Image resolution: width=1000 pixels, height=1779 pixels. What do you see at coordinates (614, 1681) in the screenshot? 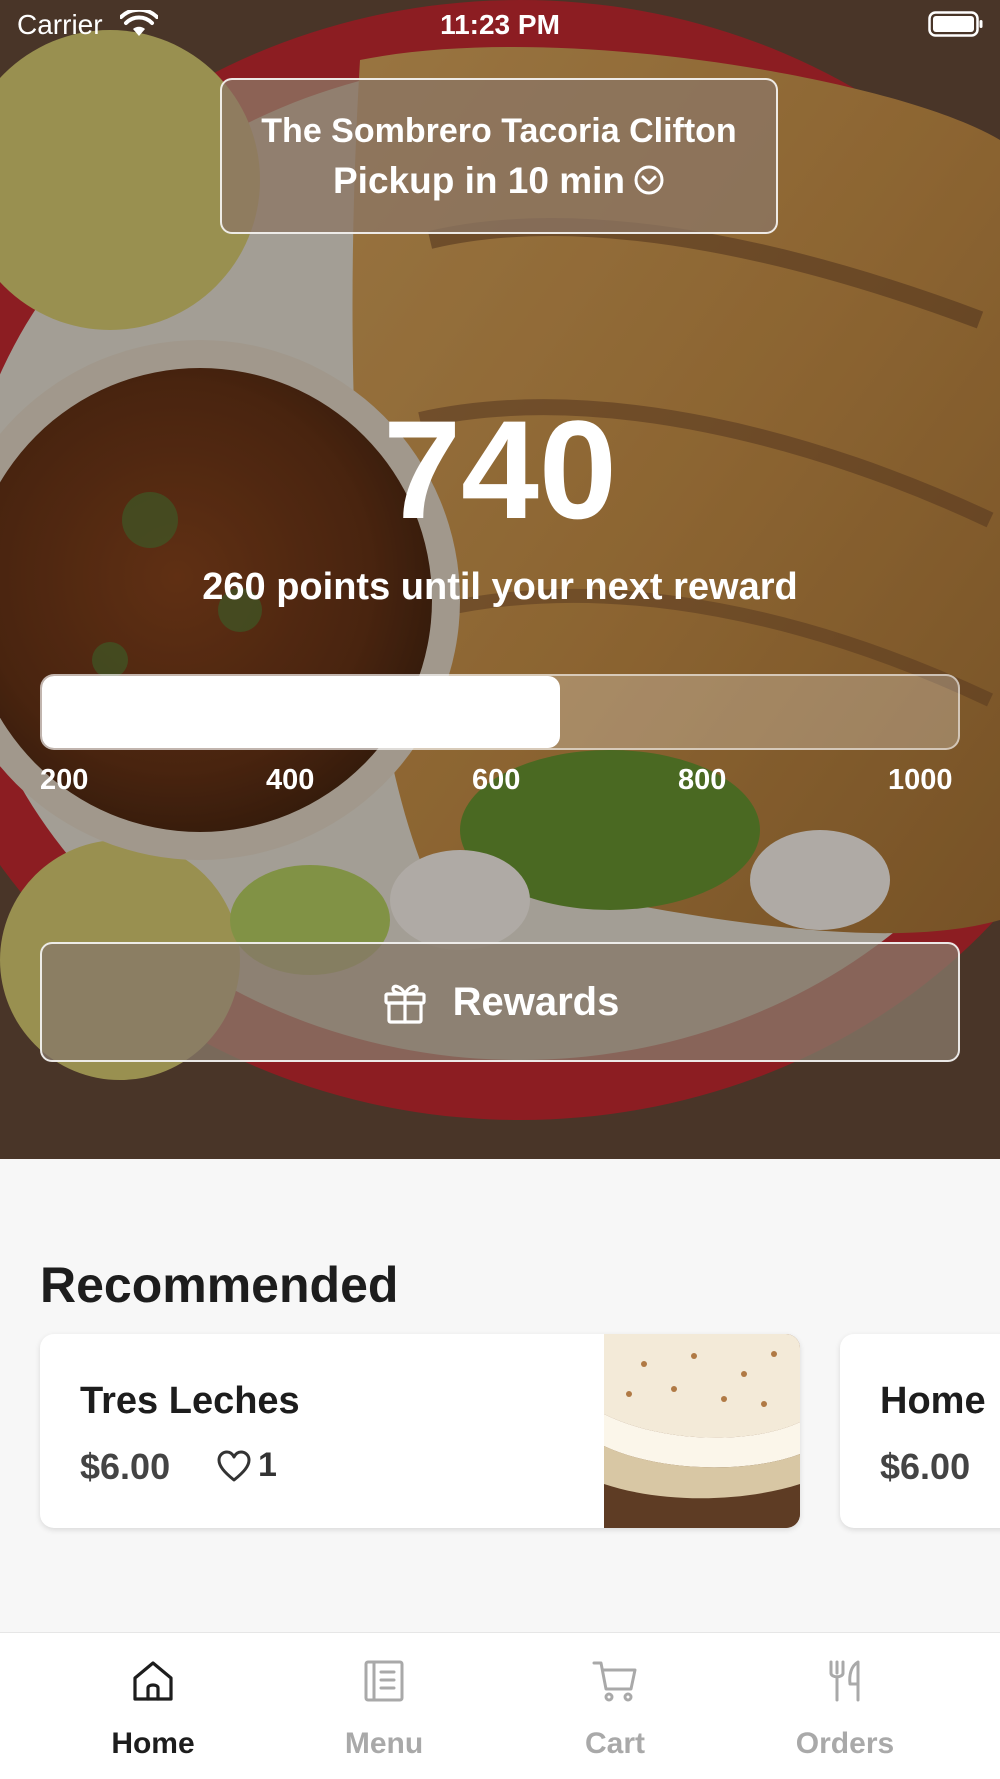
I see `cart-icon` at bounding box center [614, 1681].